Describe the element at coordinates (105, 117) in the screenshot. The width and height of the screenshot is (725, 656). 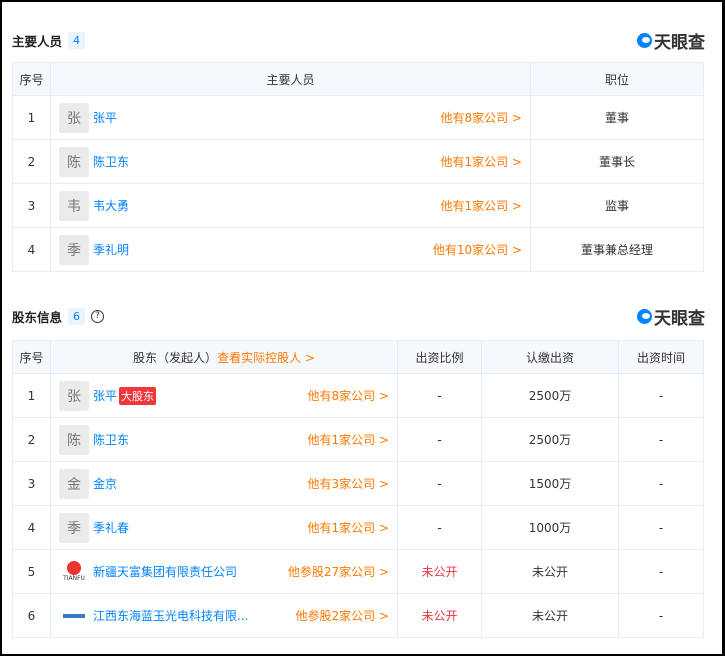
I see `person-link: 张平` at that location.